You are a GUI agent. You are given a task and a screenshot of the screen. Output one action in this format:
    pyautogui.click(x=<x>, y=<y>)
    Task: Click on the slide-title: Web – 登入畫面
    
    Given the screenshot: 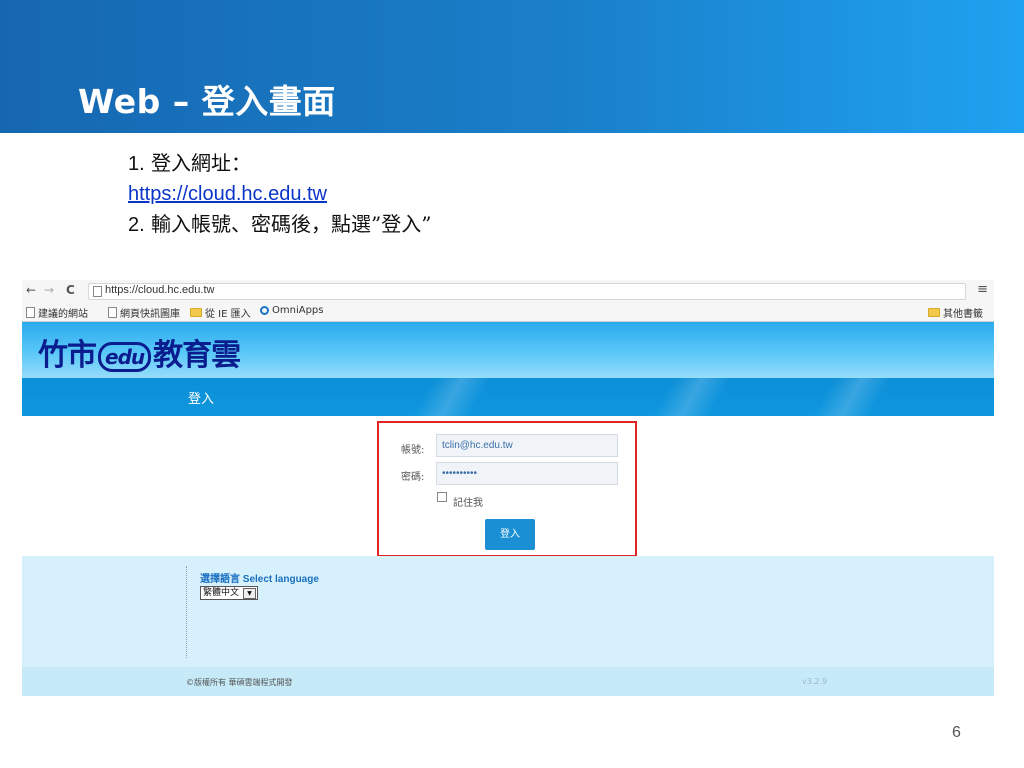 What is the action you would take?
    pyautogui.click(x=207, y=101)
    